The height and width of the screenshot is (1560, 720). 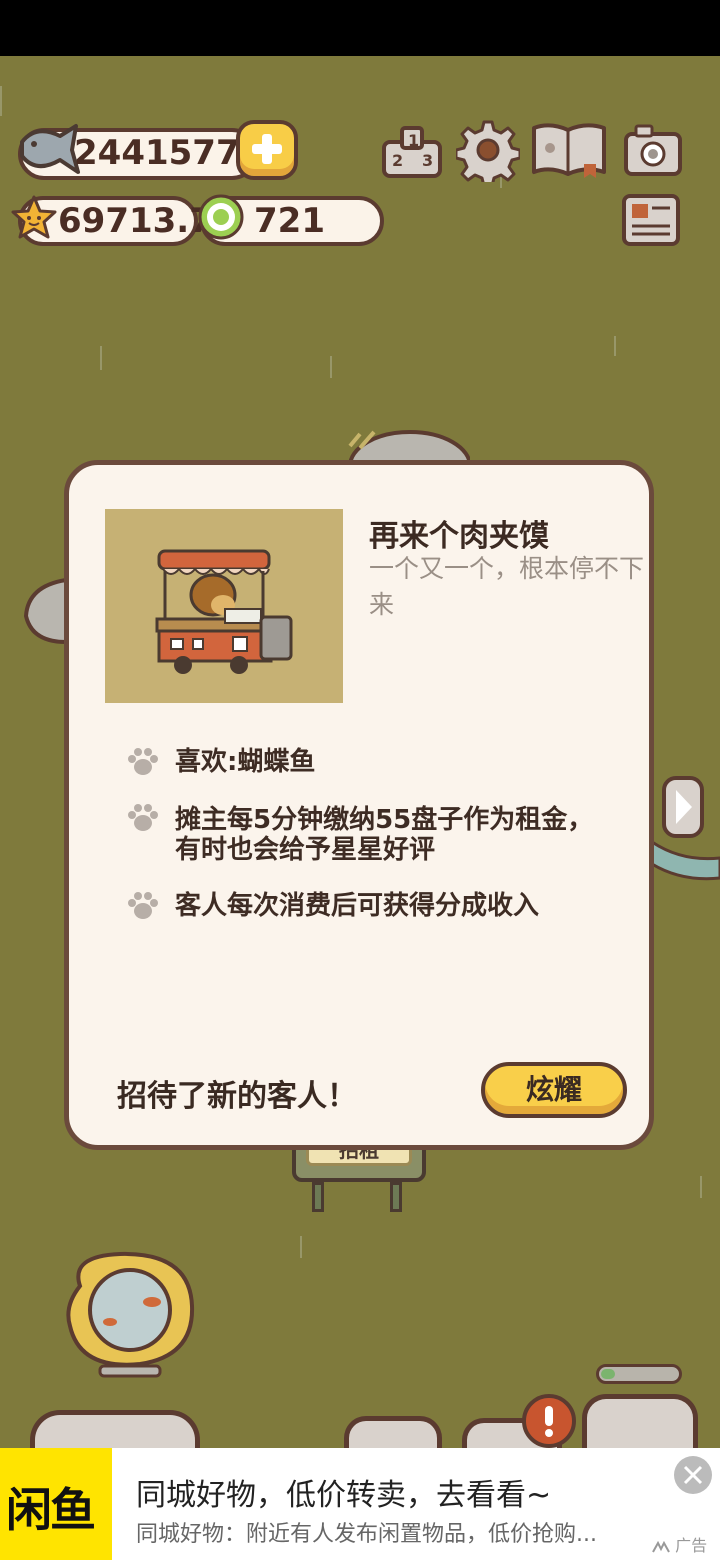 What do you see at coordinates (357, 906) in the screenshot?
I see `feature-income: 客人每次消费后可获得分成收入` at bounding box center [357, 906].